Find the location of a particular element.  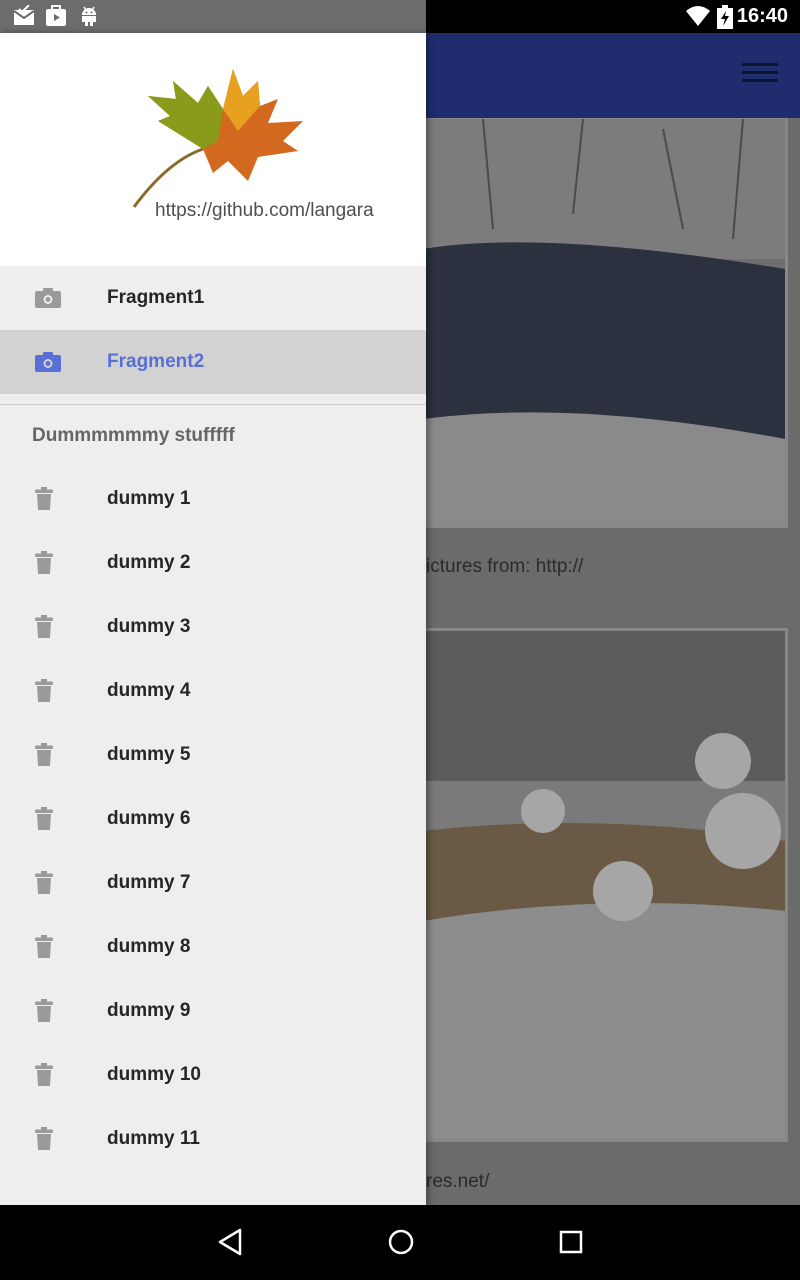

play-store-icon is located at coordinates (56, 15).